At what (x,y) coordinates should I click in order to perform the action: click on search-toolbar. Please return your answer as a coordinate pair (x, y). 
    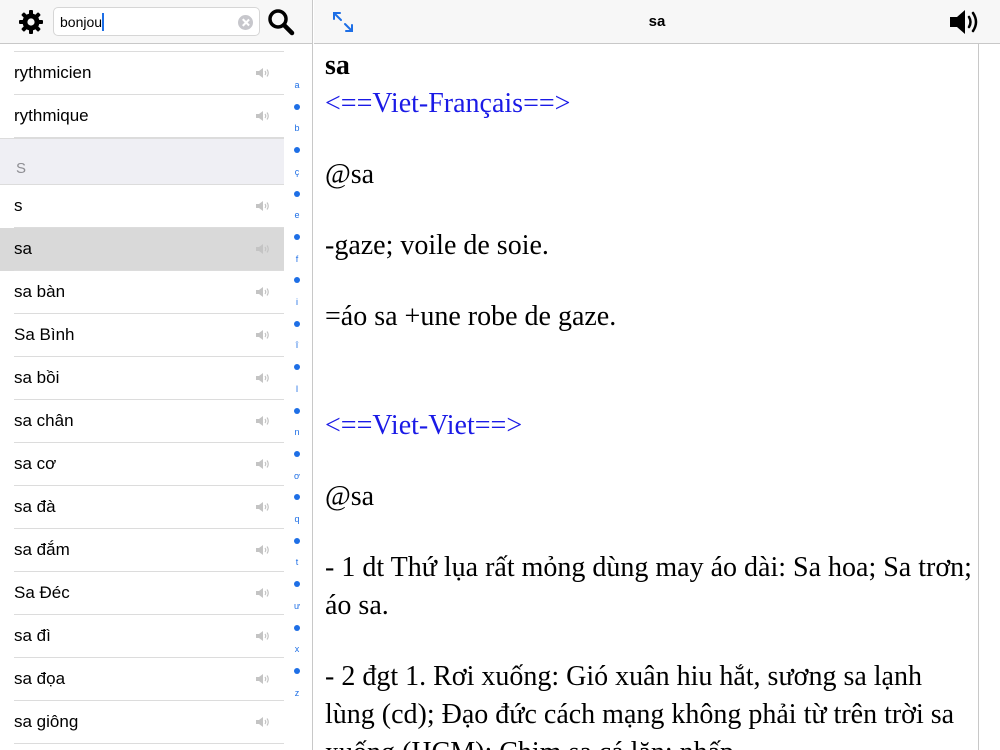
    Looking at the image, I should click on (156, 22).